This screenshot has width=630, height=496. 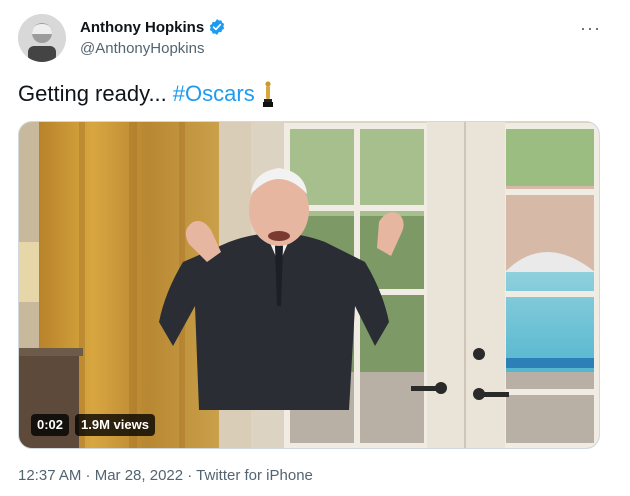 I want to click on author-handle: @AnthonyHopkins, so click(x=142, y=48).